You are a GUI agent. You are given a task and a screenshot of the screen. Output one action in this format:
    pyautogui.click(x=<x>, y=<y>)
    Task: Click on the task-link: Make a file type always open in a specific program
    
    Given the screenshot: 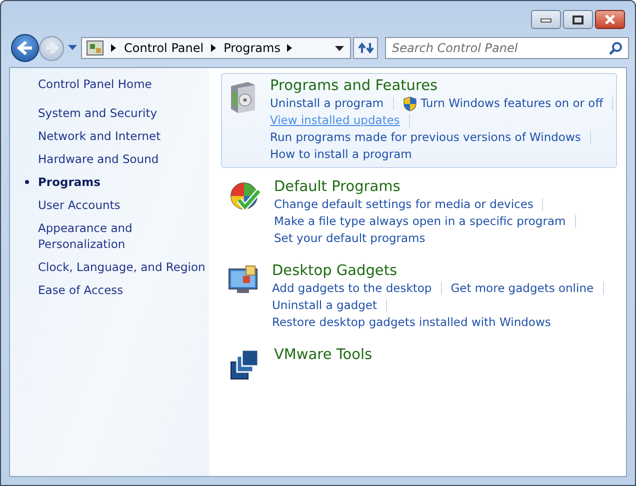 What is the action you would take?
    pyautogui.click(x=420, y=221)
    